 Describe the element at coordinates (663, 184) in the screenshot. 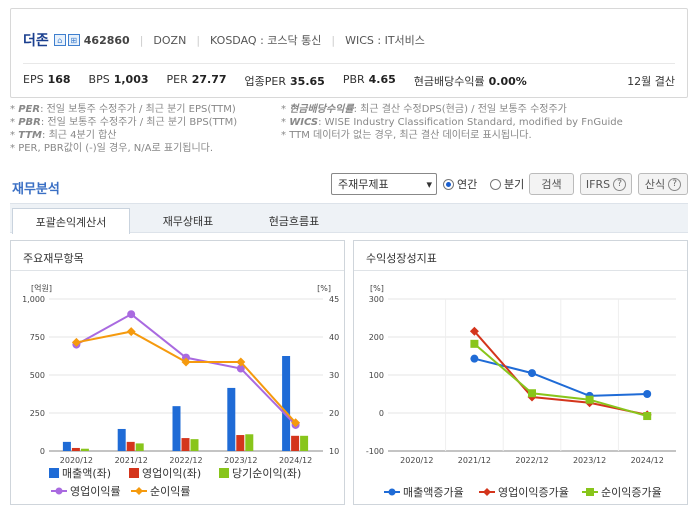

I see `formula-button: 산식?` at that location.